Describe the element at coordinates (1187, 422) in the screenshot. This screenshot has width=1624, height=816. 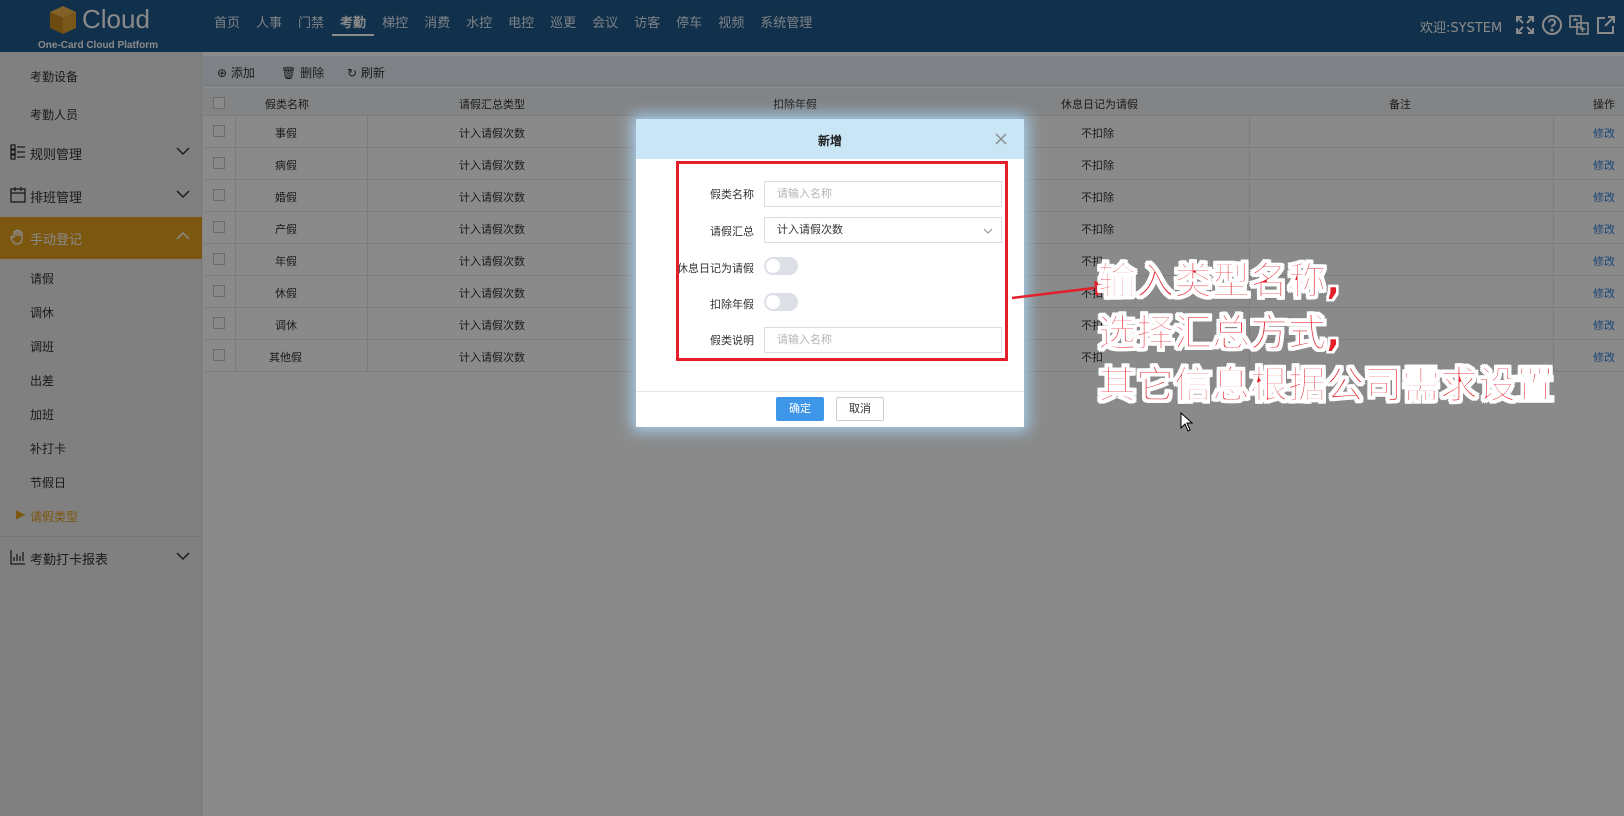
I see `mouse-cursor-icon` at that location.